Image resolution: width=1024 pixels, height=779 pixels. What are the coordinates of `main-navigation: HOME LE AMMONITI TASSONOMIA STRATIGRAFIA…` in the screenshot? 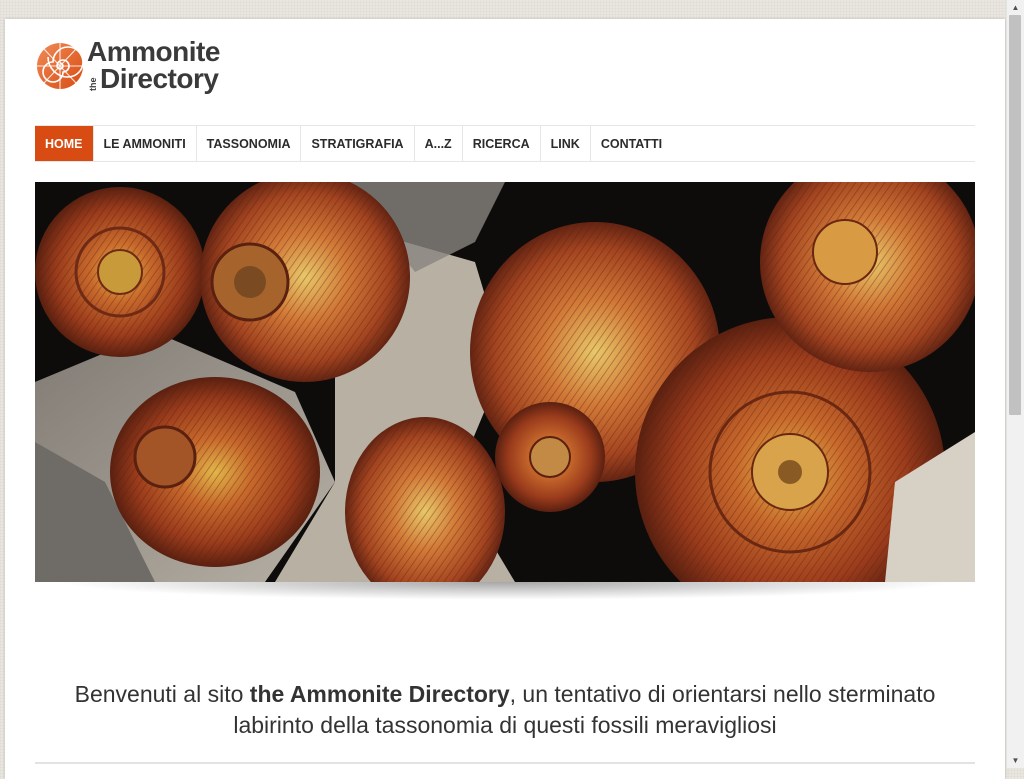 It's located at (505, 143).